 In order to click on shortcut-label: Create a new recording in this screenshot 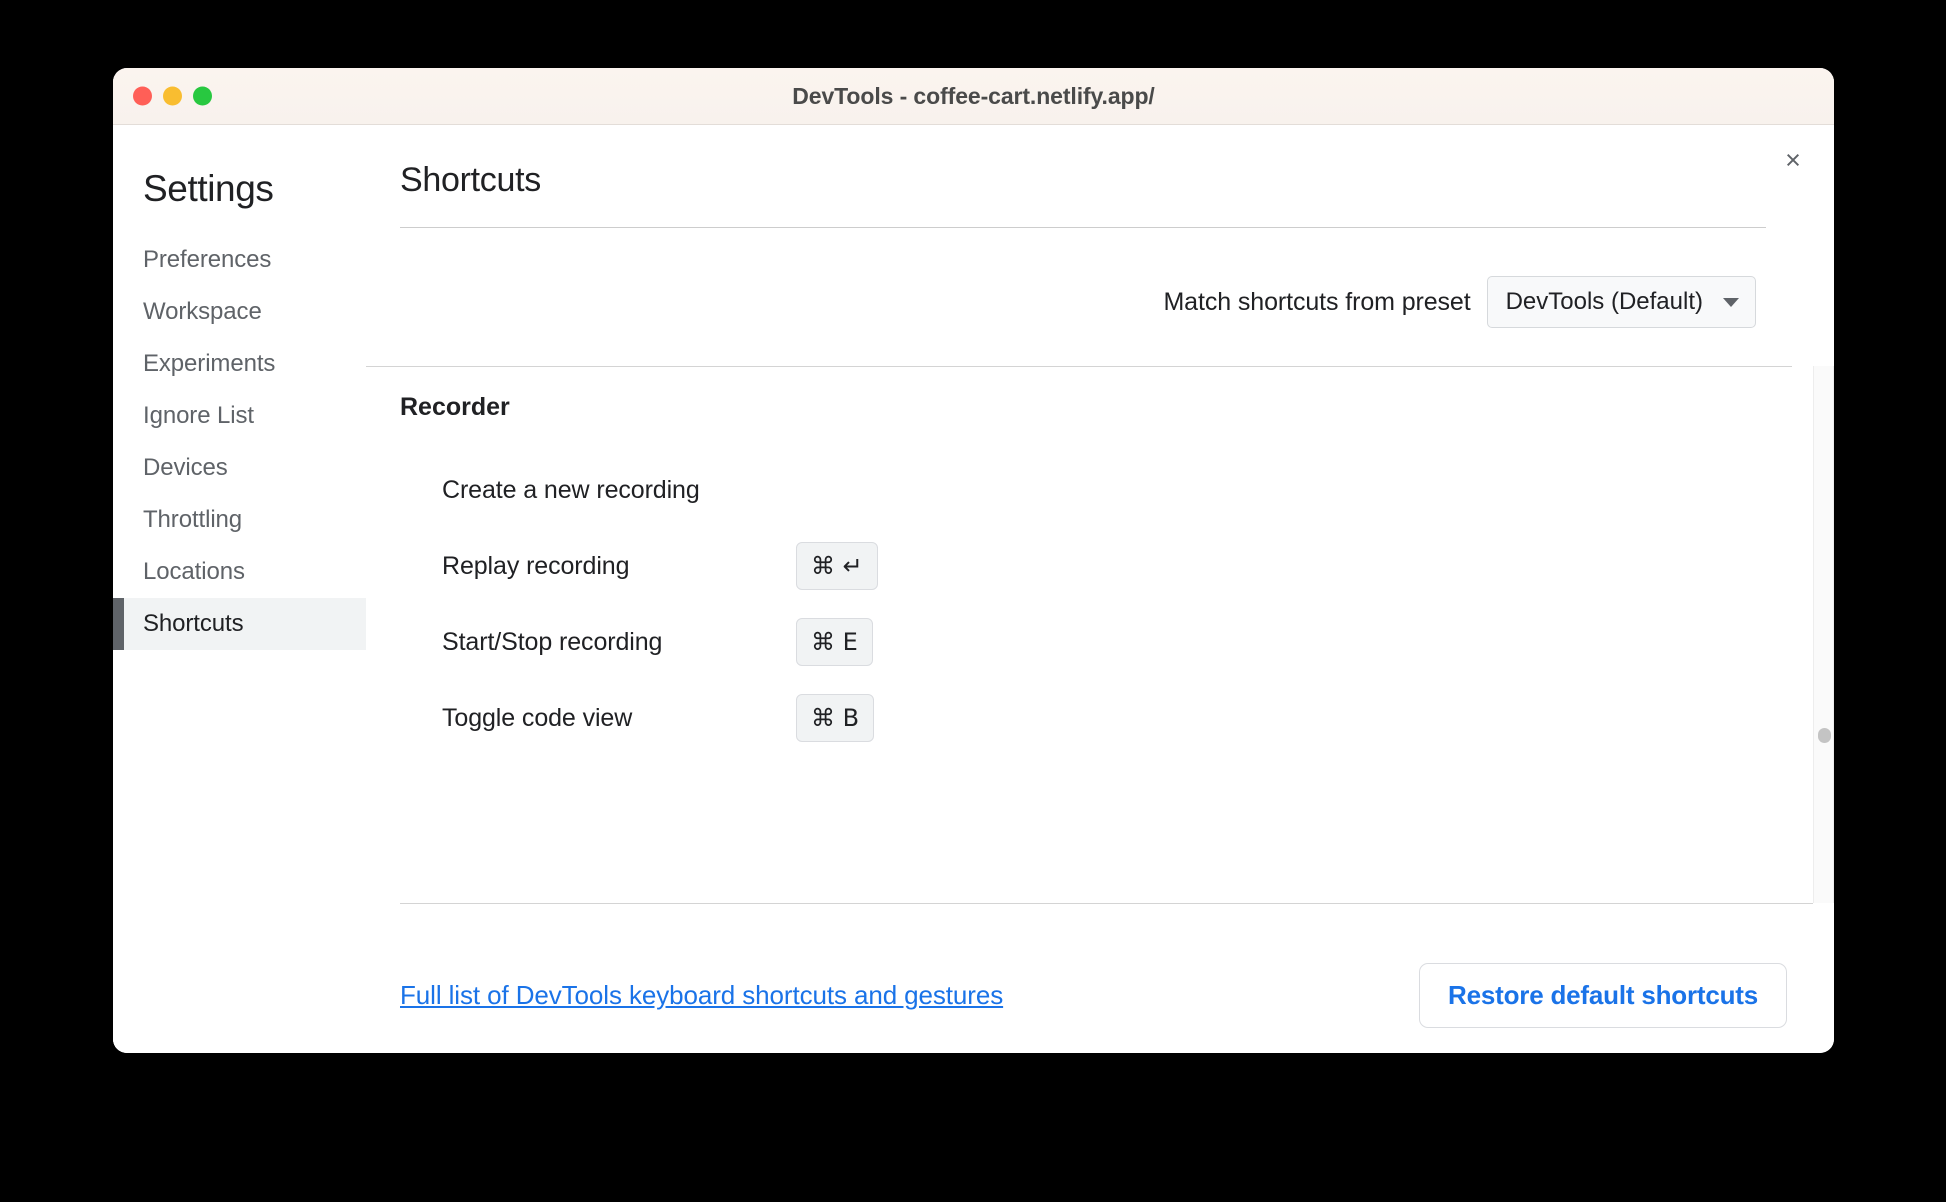, I will do `click(571, 489)`.